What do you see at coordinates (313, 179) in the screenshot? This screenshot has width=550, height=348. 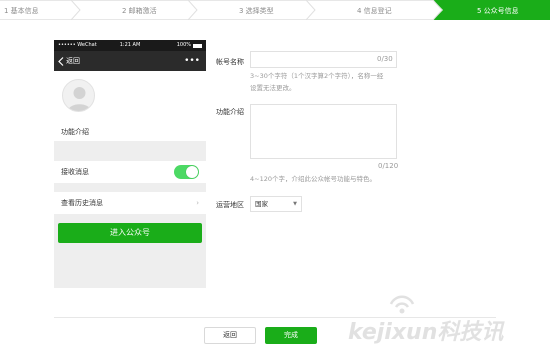 I see `intro-hint: 4~120个字，介绍此公众帐号功能与特色。` at bounding box center [313, 179].